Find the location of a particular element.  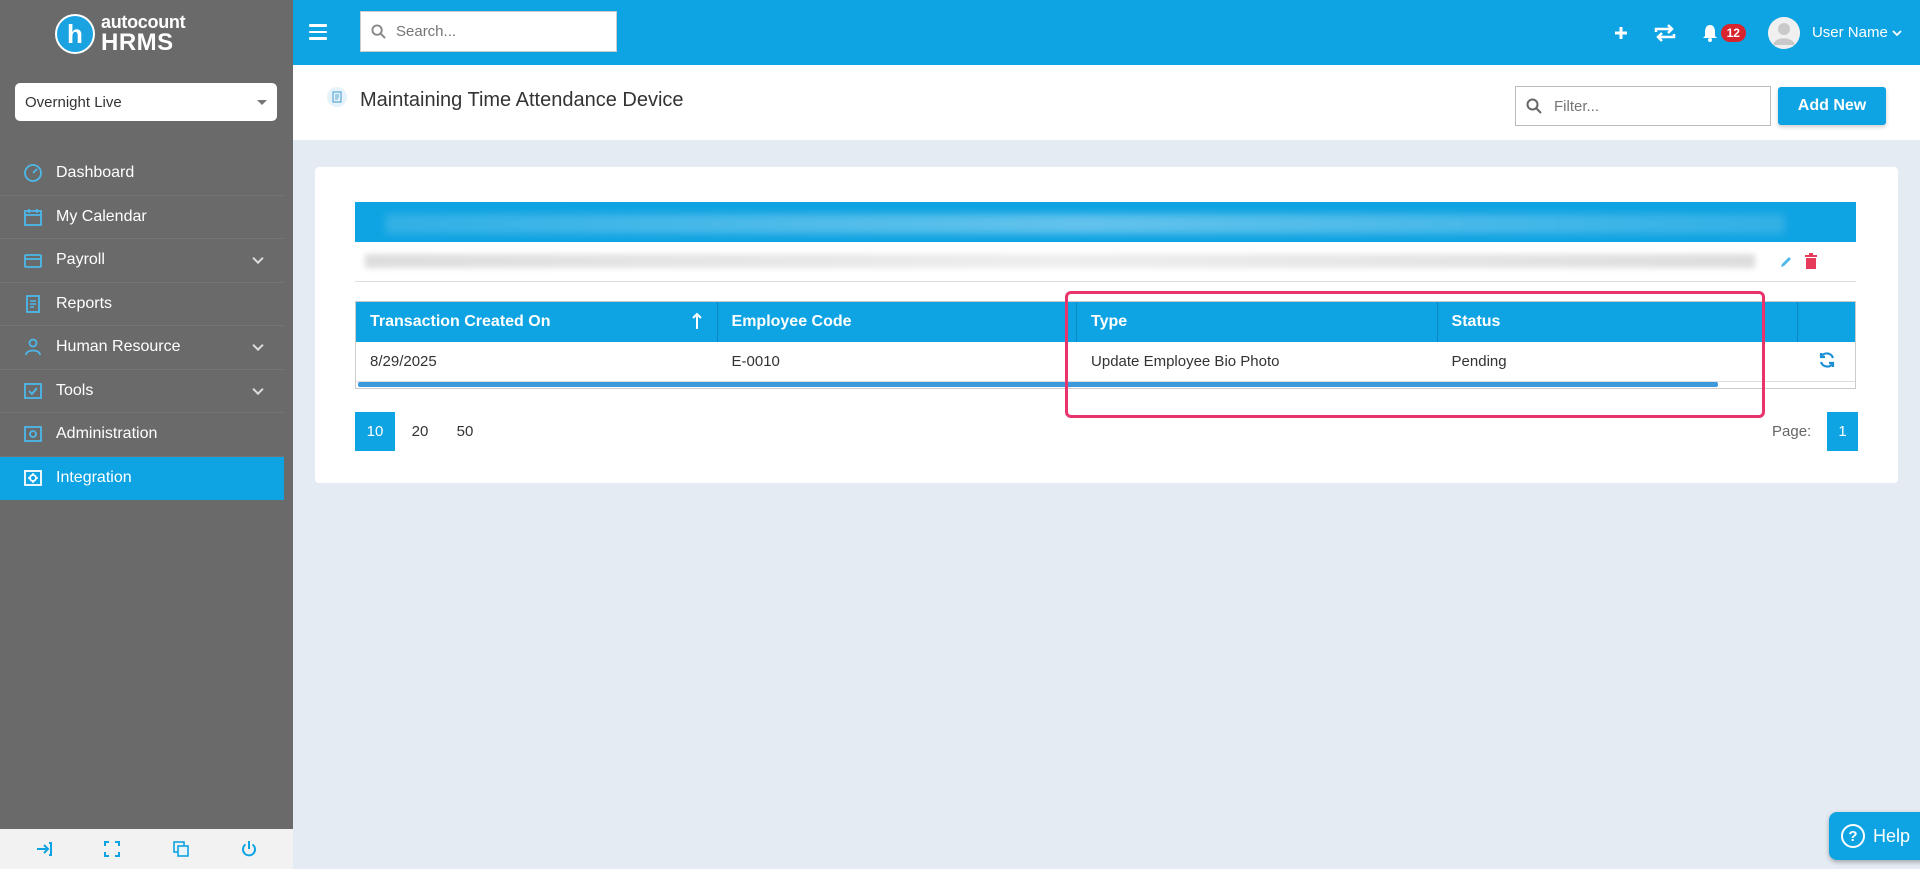

sidebar-item-dashboard: Dashboard is located at coordinates (142, 174).